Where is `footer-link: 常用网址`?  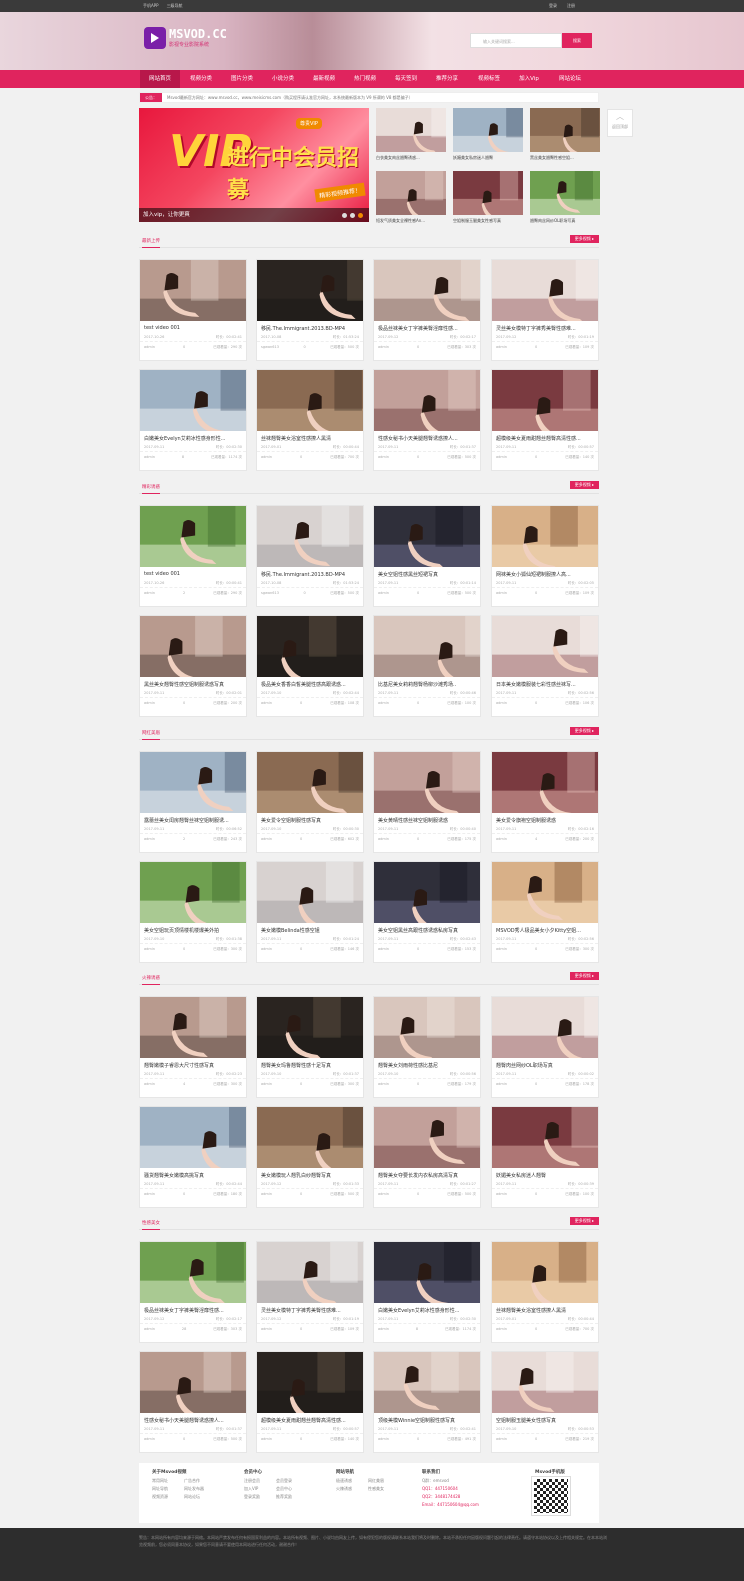
footer-link: 常用网址 is located at coordinates (168, 1481).